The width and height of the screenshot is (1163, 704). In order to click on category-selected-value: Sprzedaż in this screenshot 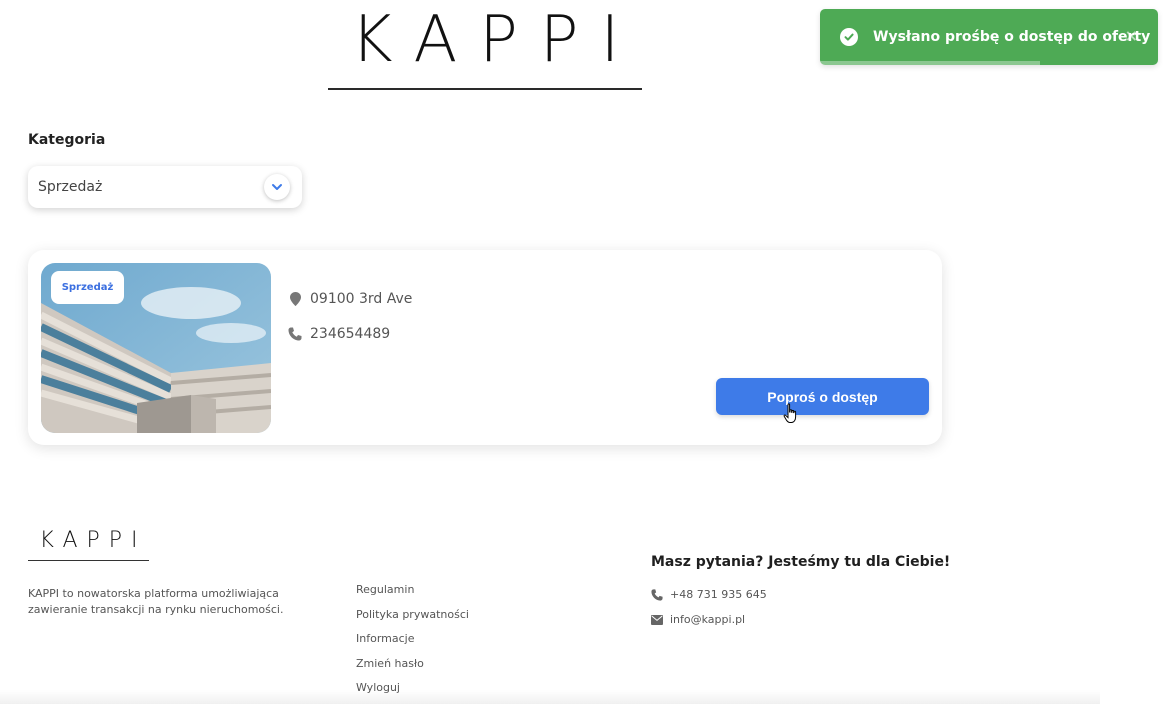, I will do `click(70, 187)`.